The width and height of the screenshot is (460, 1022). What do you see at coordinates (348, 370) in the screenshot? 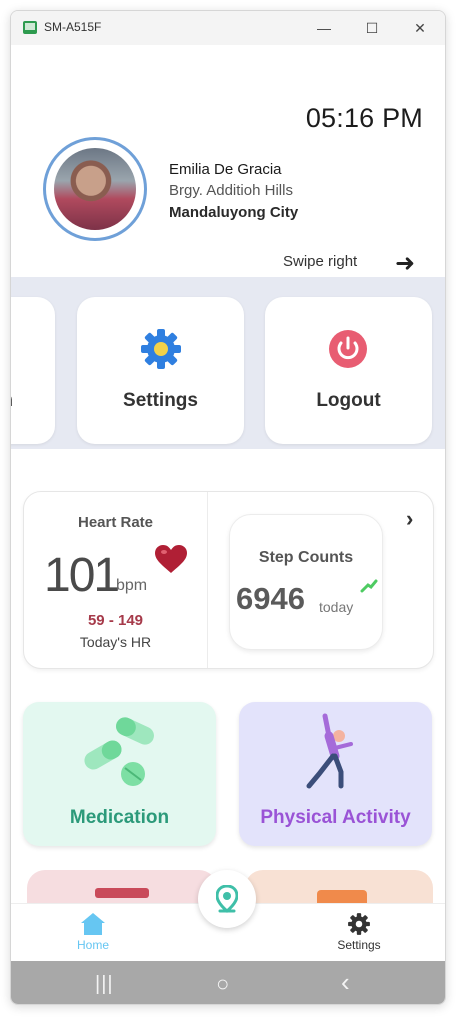
I see `logout-card: Logout` at bounding box center [348, 370].